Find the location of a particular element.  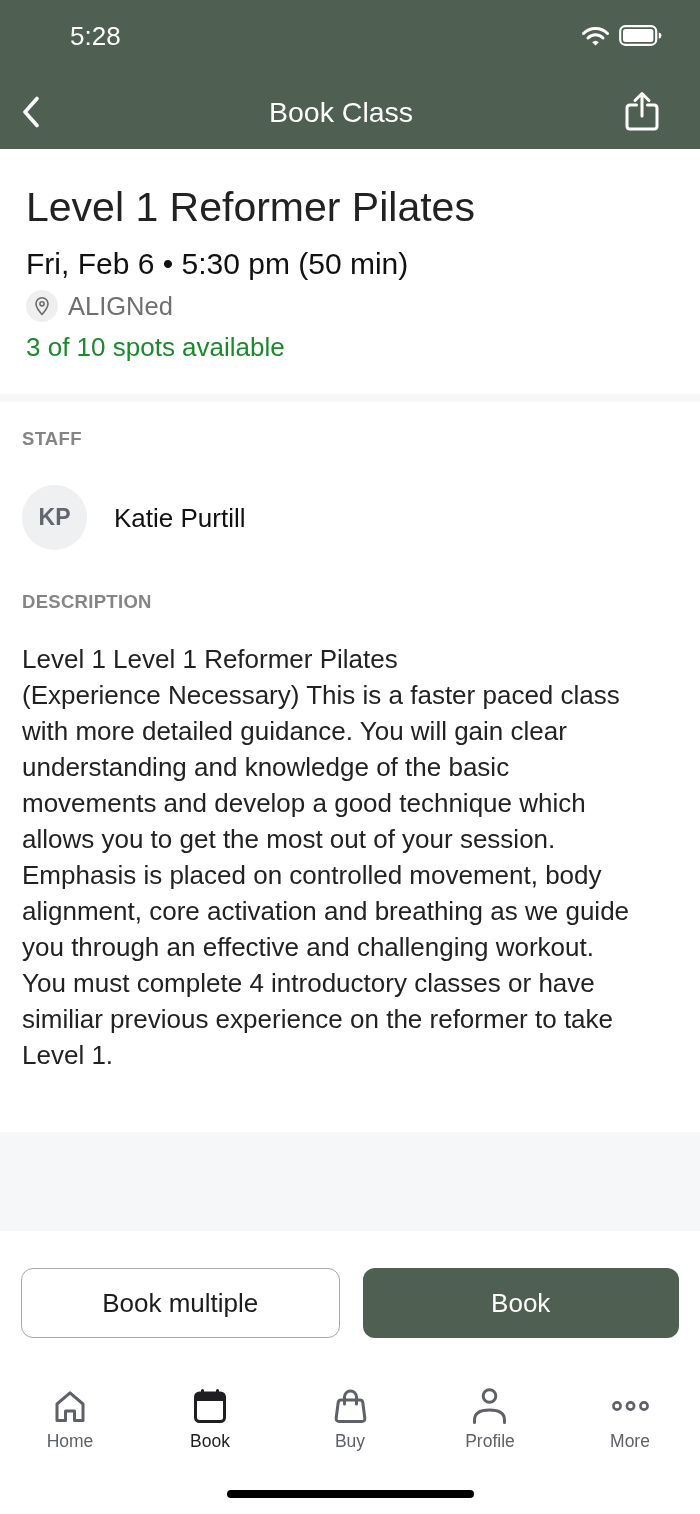

share-button is located at coordinates (642, 111).